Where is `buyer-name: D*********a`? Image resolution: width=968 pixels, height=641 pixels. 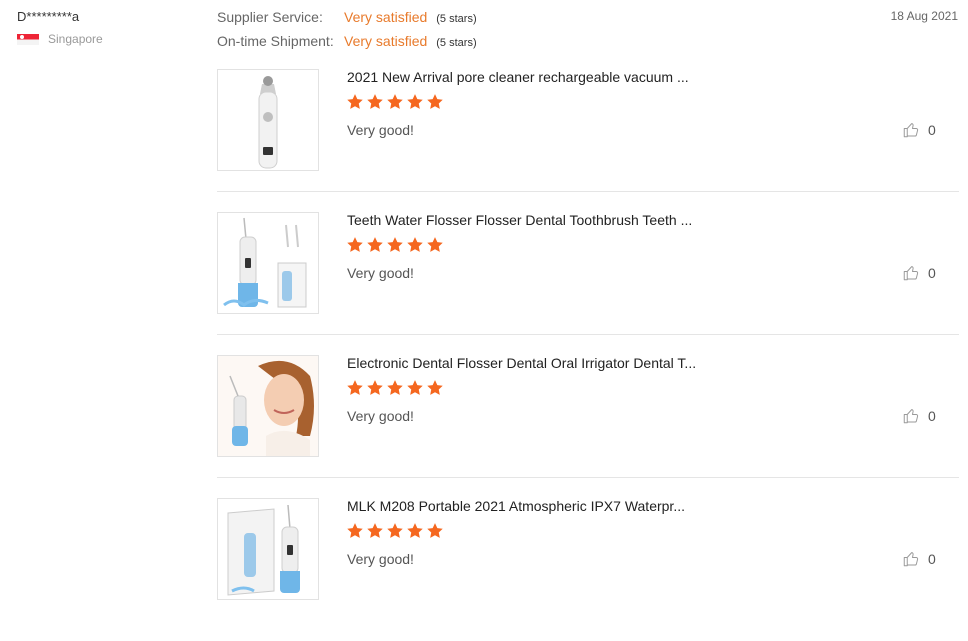
buyer-name: D*********a is located at coordinates (48, 16).